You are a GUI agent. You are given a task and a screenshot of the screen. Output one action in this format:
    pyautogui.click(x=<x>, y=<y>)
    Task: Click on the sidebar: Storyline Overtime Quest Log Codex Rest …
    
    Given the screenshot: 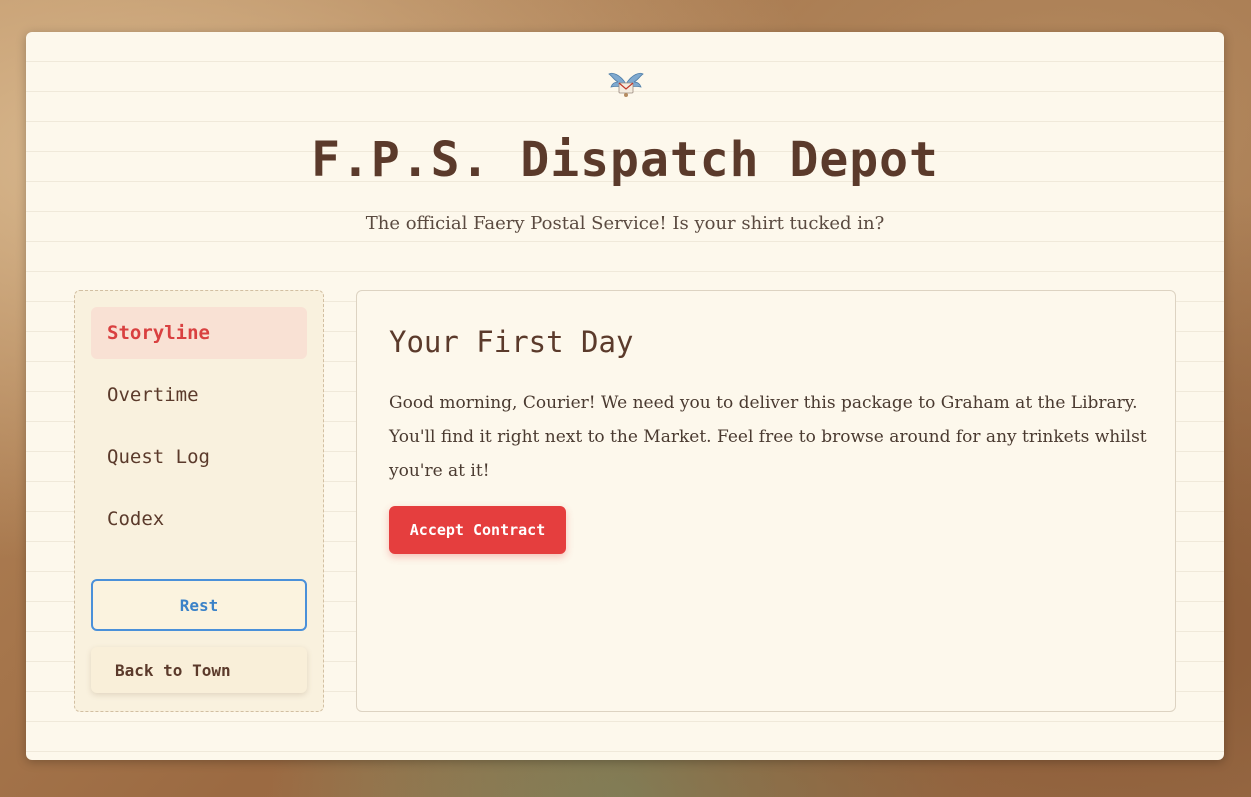 What is the action you would take?
    pyautogui.click(x=199, y=501)
    